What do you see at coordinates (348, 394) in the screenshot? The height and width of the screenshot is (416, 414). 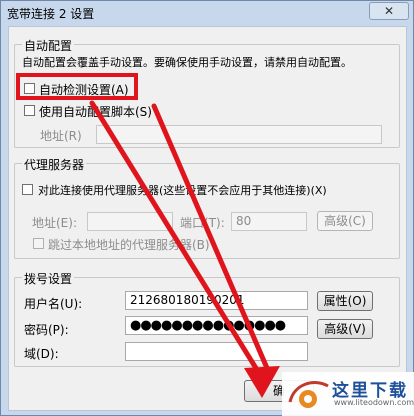 I see `watermark: 这里下载 www.liteodown.com` at bounding box center [348, 394].